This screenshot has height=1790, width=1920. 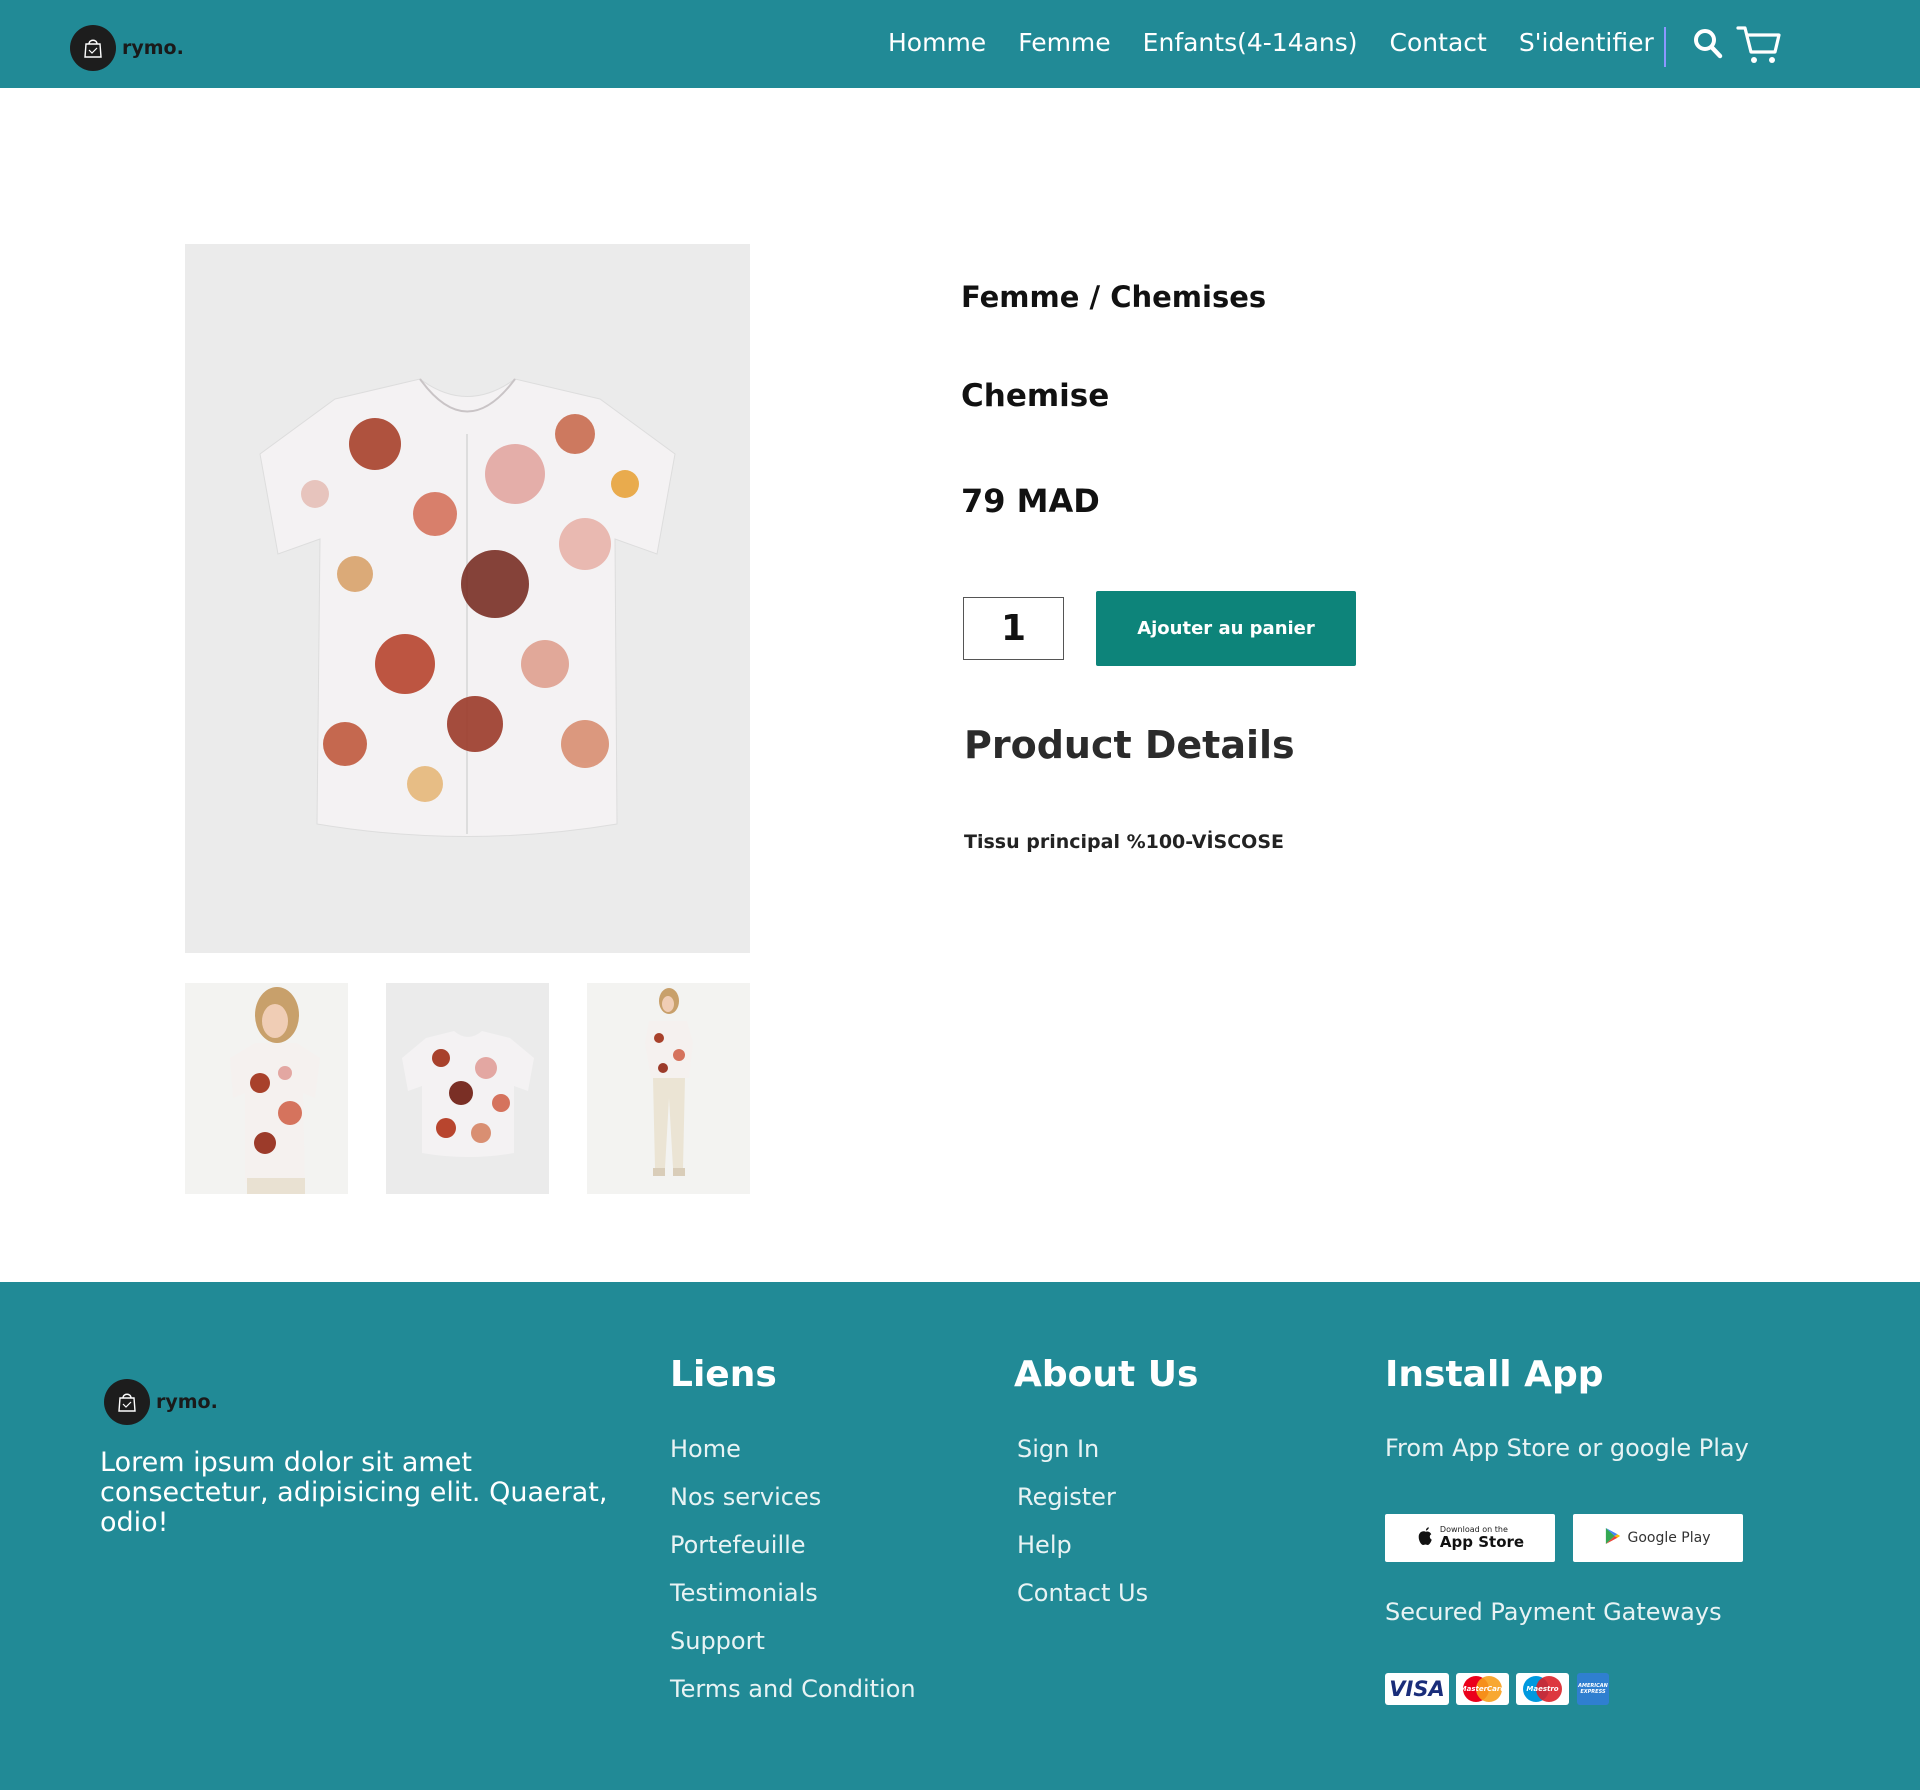 What do you see at coordinates (1226, 628) in the screenshot?
I see `add-to-cart-button: Ajouter au panier` at bounding box center [1226, 628].